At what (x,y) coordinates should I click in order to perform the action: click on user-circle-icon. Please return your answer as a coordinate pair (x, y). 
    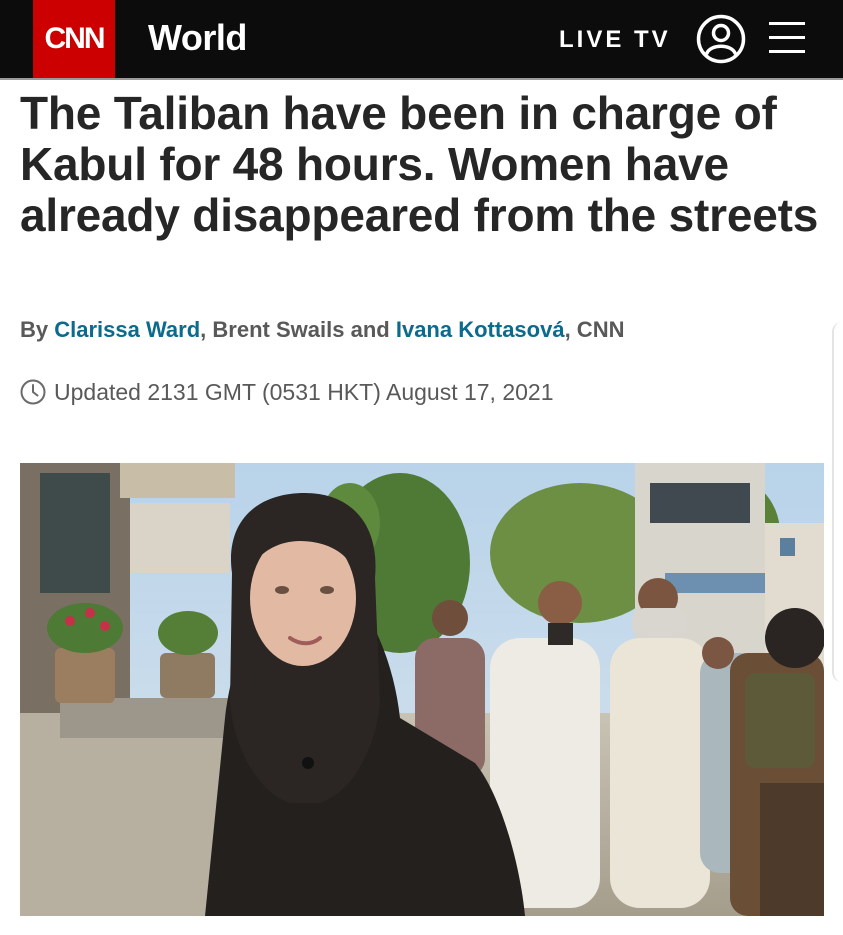
    Looking at the image, I should click on (721, 39).